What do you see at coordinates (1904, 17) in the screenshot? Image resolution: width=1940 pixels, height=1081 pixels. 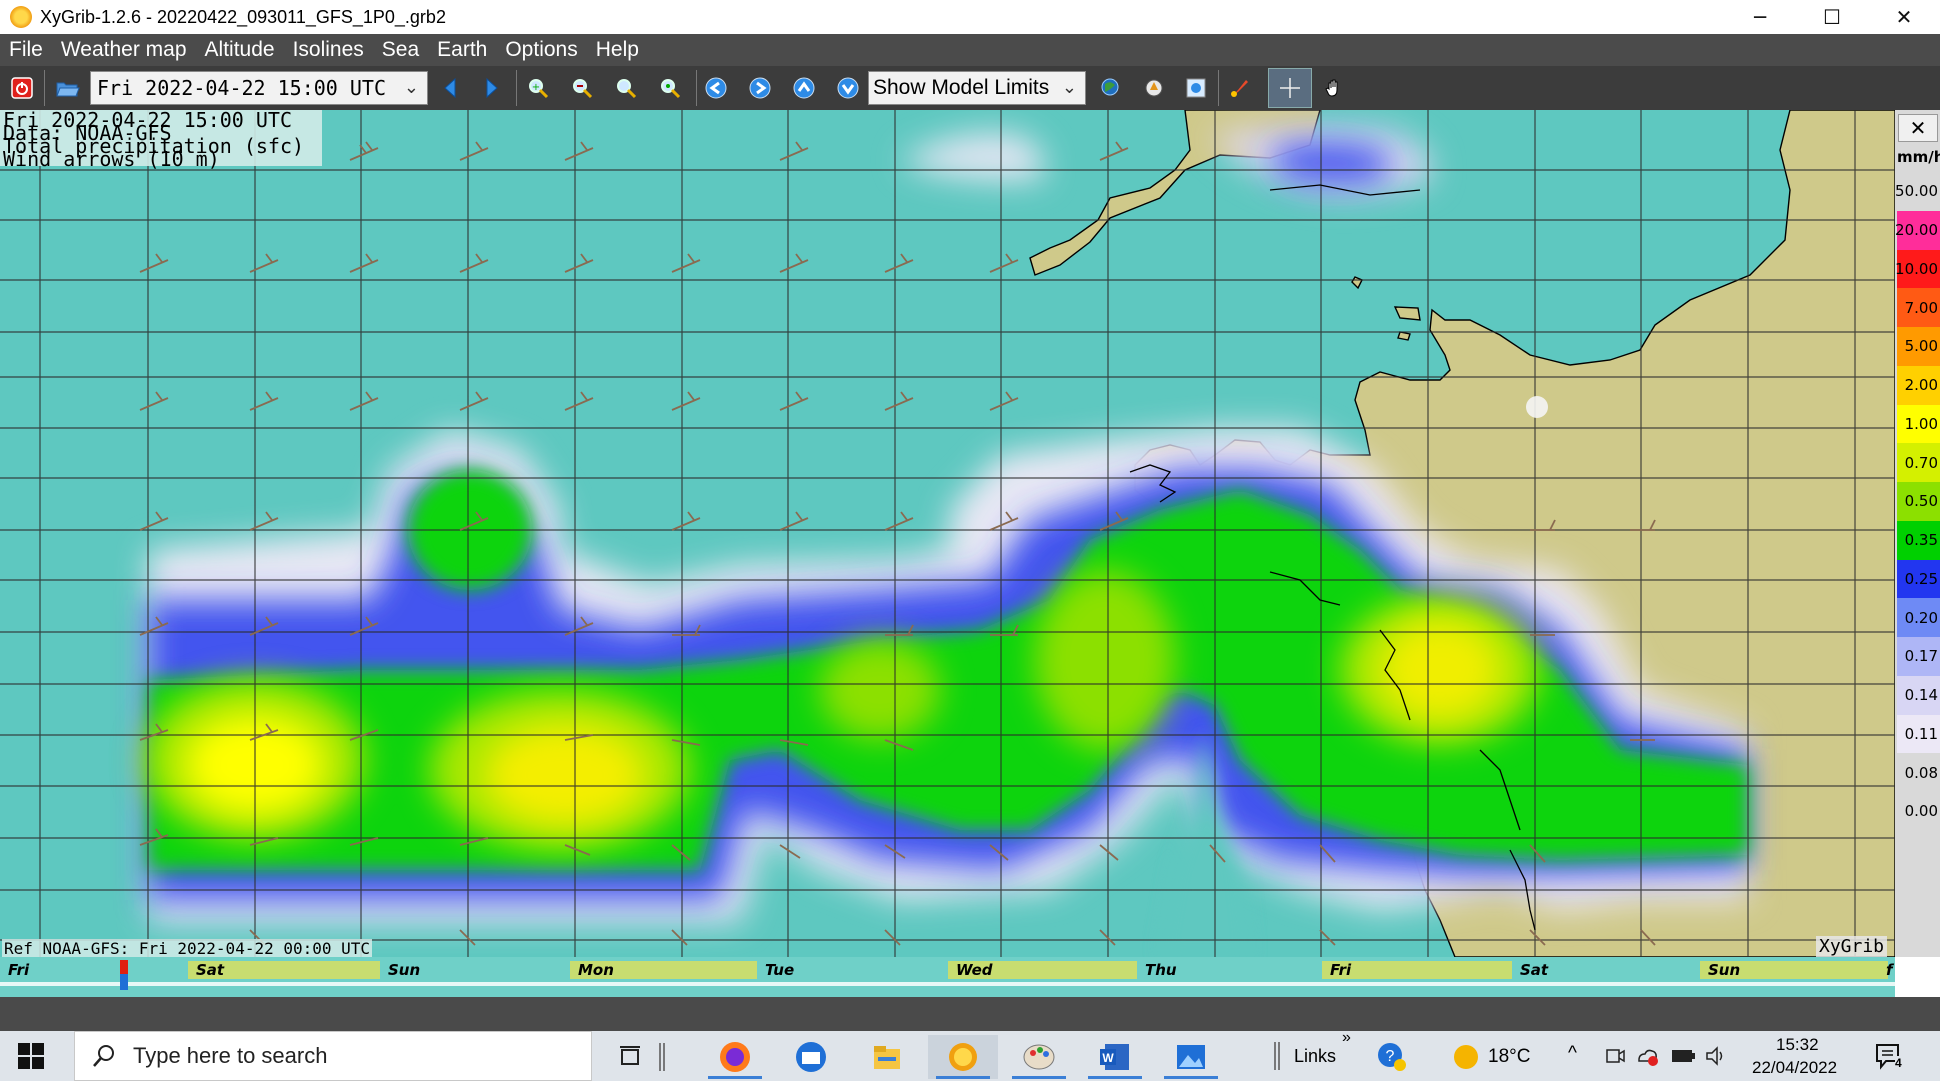 I see `close-window-button: ✕` at bounding box center [1904, 17].